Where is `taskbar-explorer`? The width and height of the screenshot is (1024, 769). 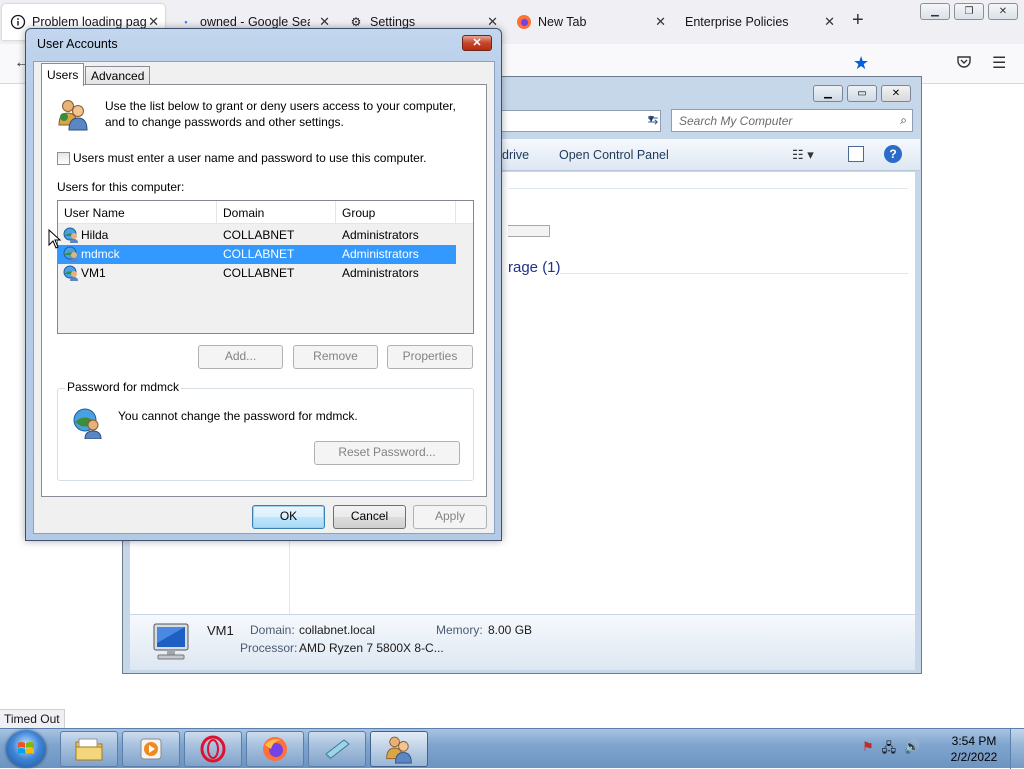 taskbar-explorer is located at coordinates (89, 749).